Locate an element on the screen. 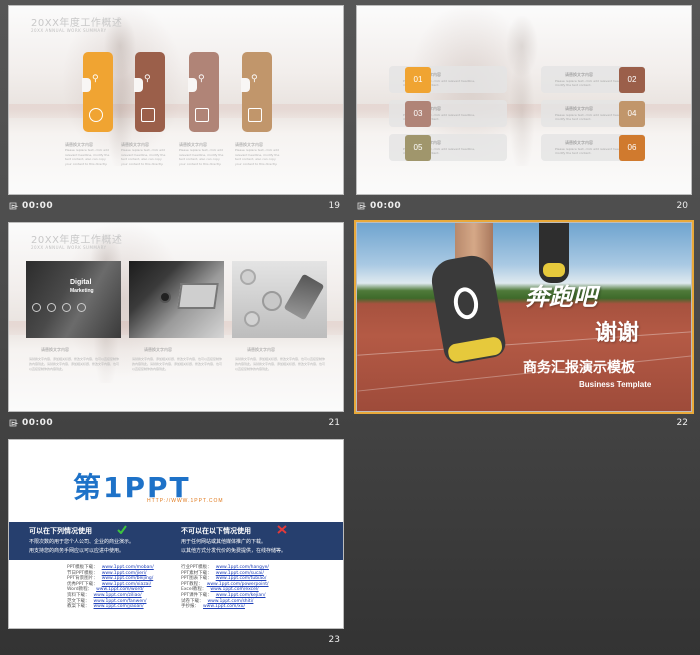  slide-21-meta: 00:00 21 is located at coordinates (176, 425).